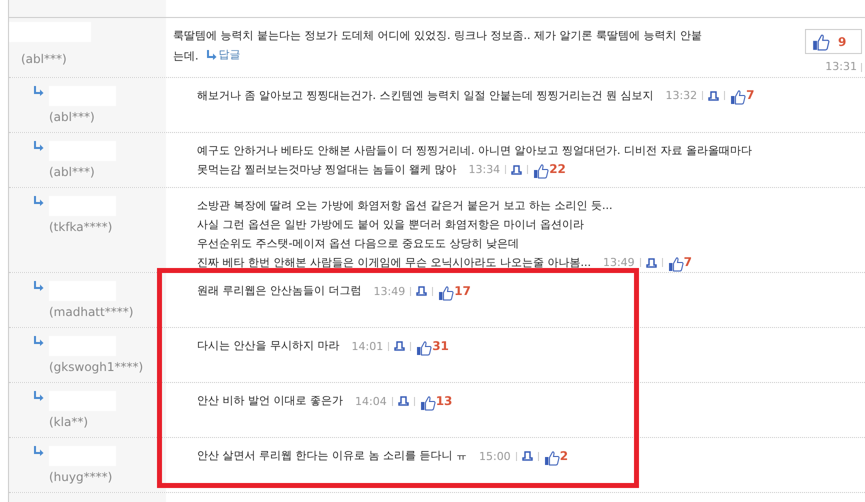  I want to click on comment-time: 13:32, so click(681, 96).